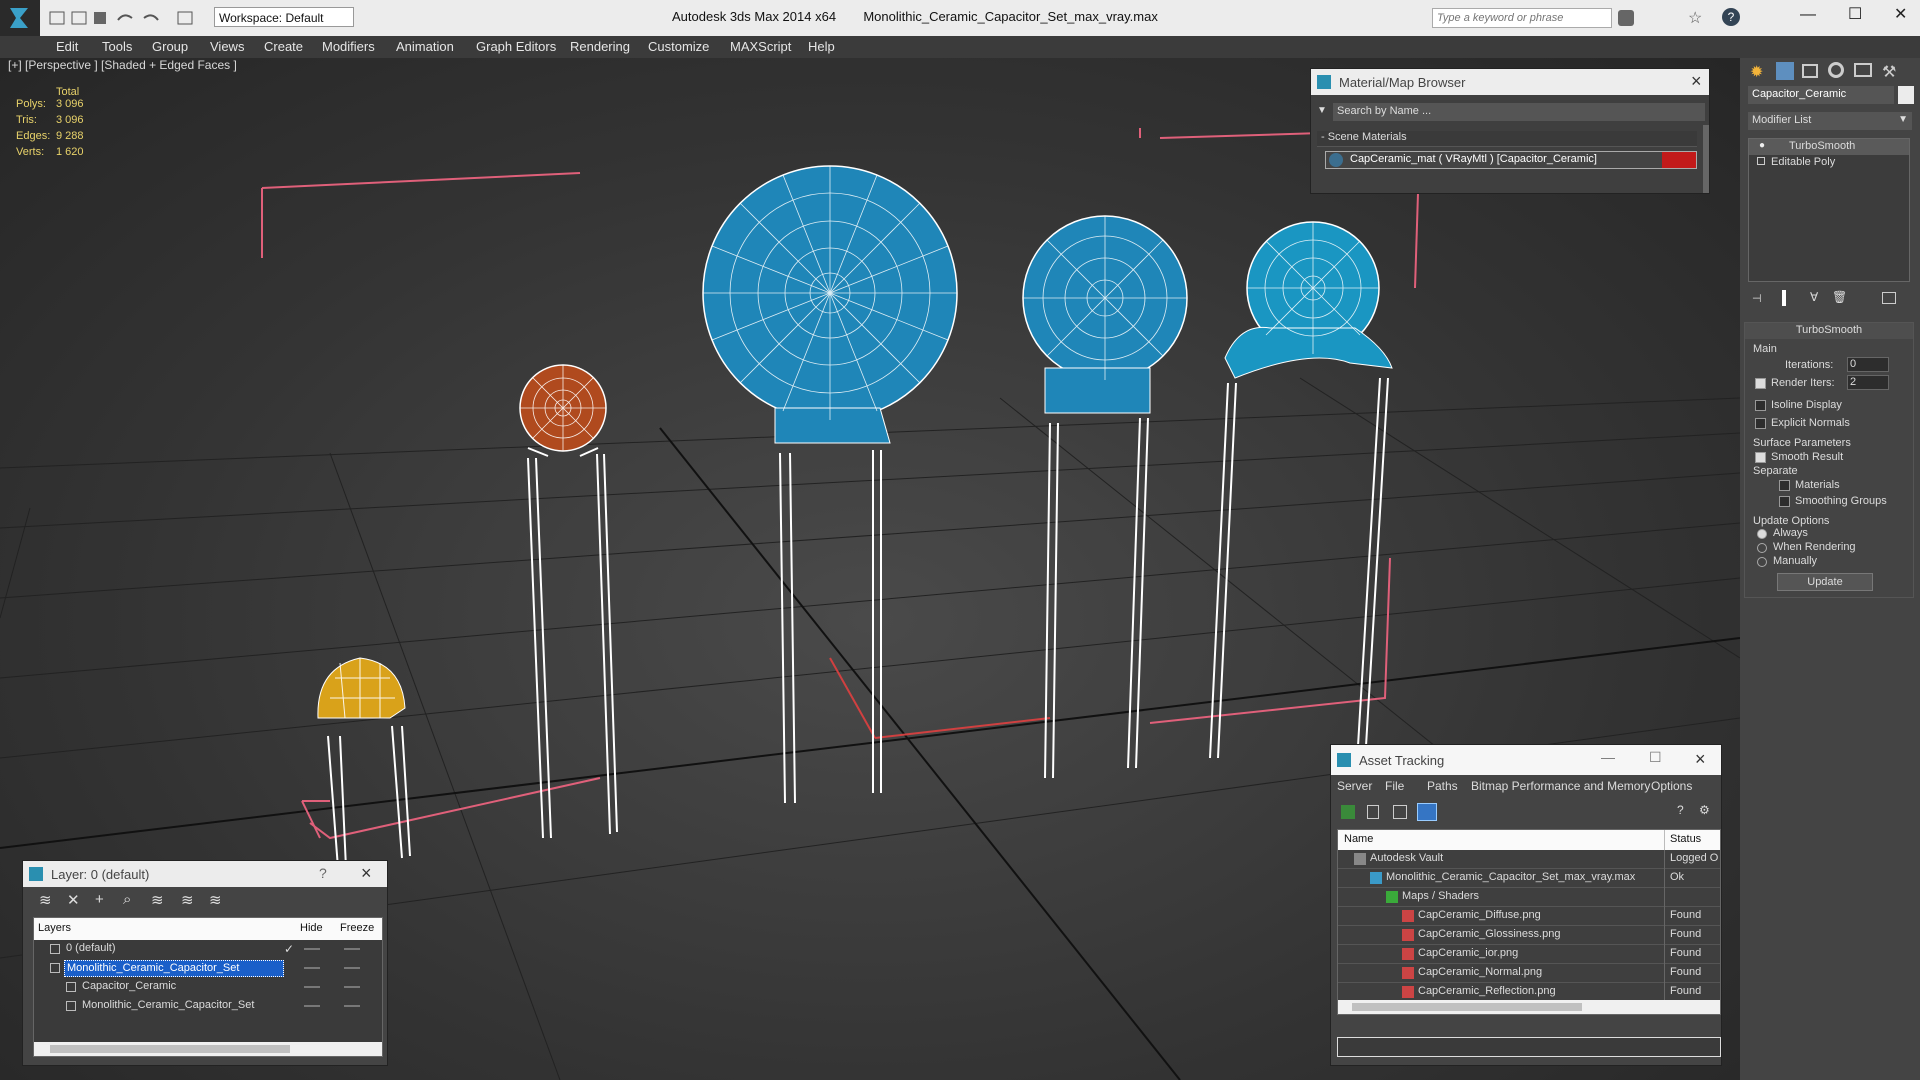  Describe the element at coordinates (1529, 935) in the screenshot. I see `asset-row: CapCeramic_Glossiness.png Found` at that location.